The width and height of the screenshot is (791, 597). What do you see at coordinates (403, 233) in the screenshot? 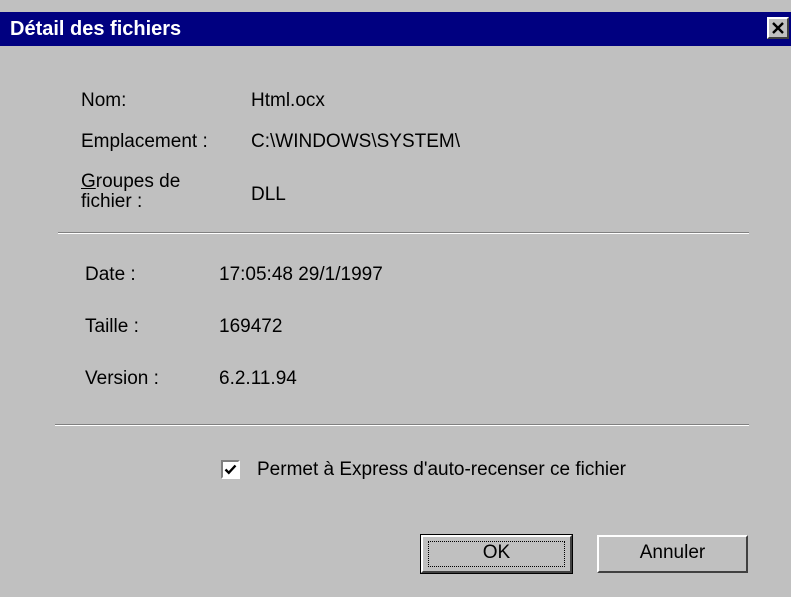
I see `separator-top` at bounding box center [403, 233].